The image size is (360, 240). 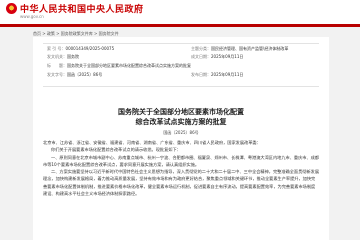 What do you see at coordinates (85, 74) in the screenshot?
I see `meta-docno-value: 国函〔2025〕86号` at bounding box center [85, 74].